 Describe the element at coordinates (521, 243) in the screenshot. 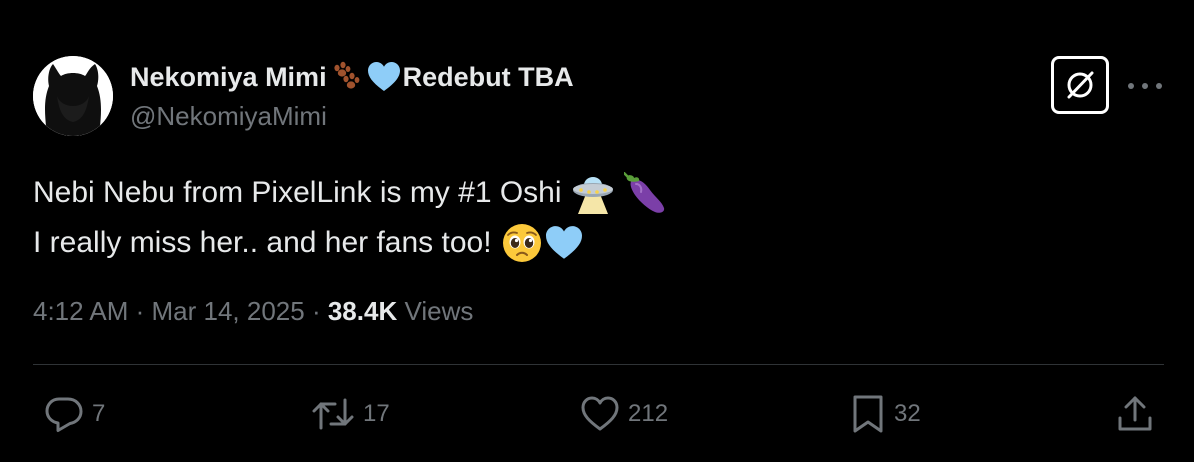

I see `pleading-face-icon` at that location.